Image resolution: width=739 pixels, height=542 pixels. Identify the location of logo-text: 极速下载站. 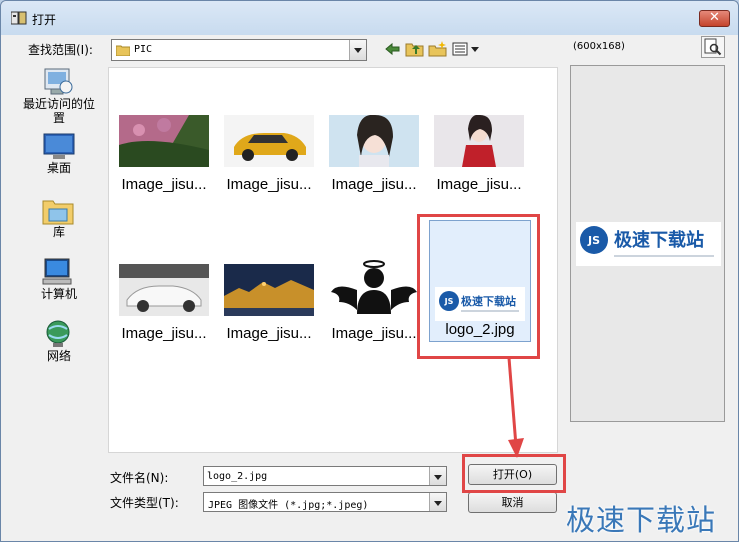
(659, 240).